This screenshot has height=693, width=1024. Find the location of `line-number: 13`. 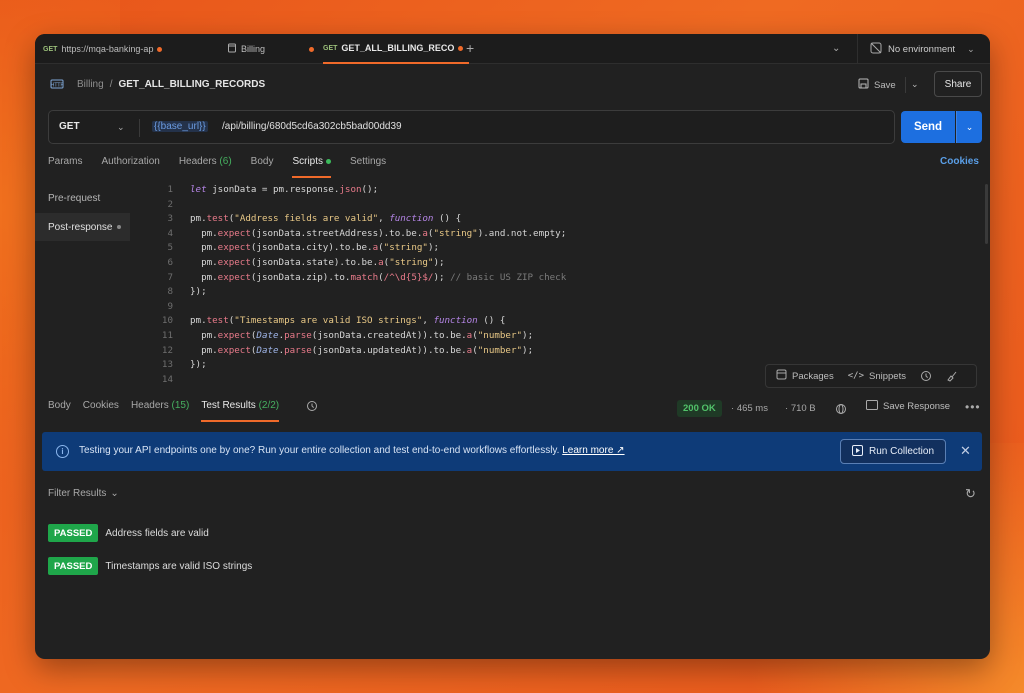

line-number: 13 is located at coordinates (167, 365).